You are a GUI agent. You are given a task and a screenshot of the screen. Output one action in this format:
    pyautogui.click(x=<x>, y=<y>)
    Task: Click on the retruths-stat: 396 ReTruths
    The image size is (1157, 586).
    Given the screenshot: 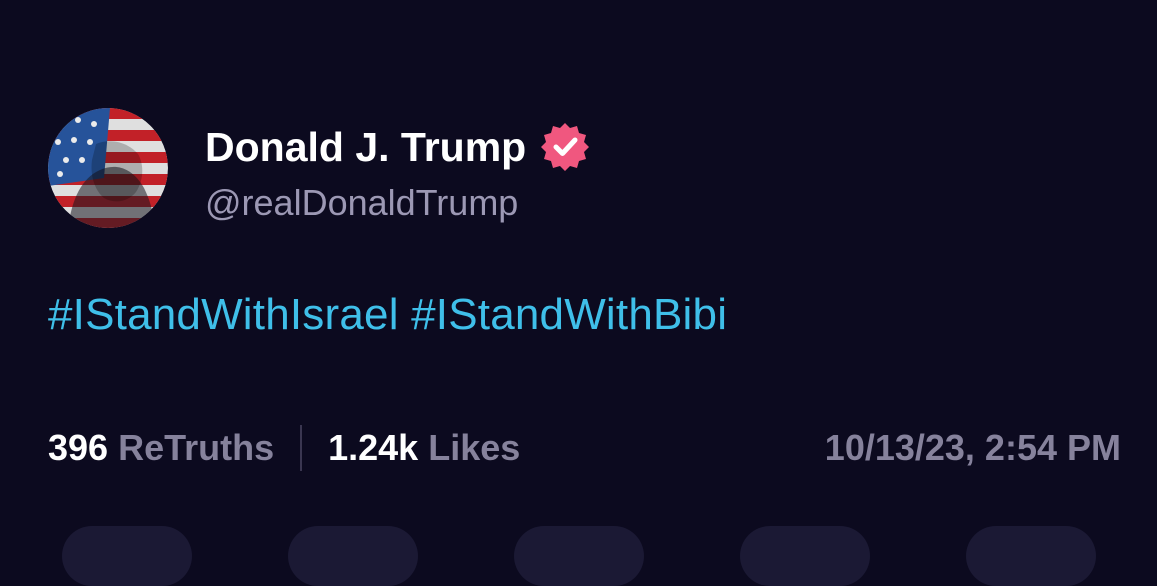 What is the action you would take?
    pyautogui.click(x=161, y=448)
    